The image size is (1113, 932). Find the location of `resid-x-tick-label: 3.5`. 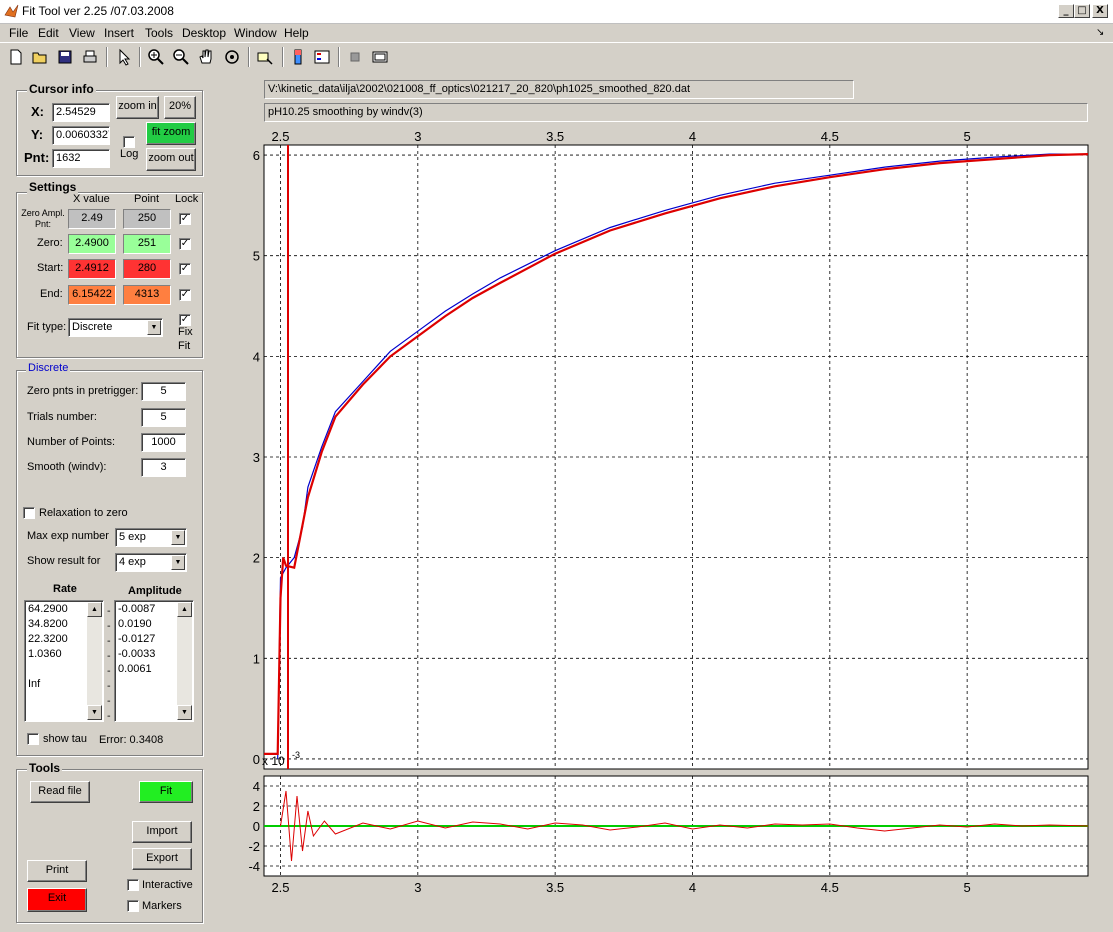

resid-x-tick-label: 3.5 is located at coordinates (555, 887).